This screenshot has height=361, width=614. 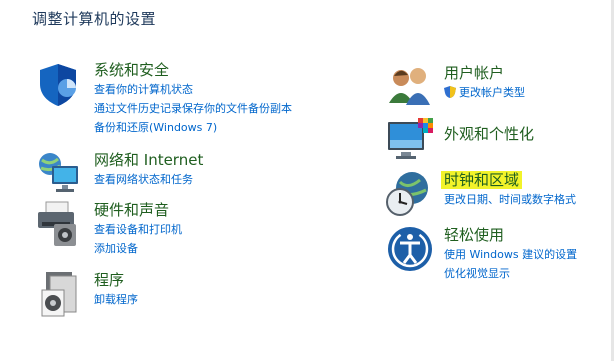 I want to click on page-title: 调整计算机的设置, so click(x=94, y=19).